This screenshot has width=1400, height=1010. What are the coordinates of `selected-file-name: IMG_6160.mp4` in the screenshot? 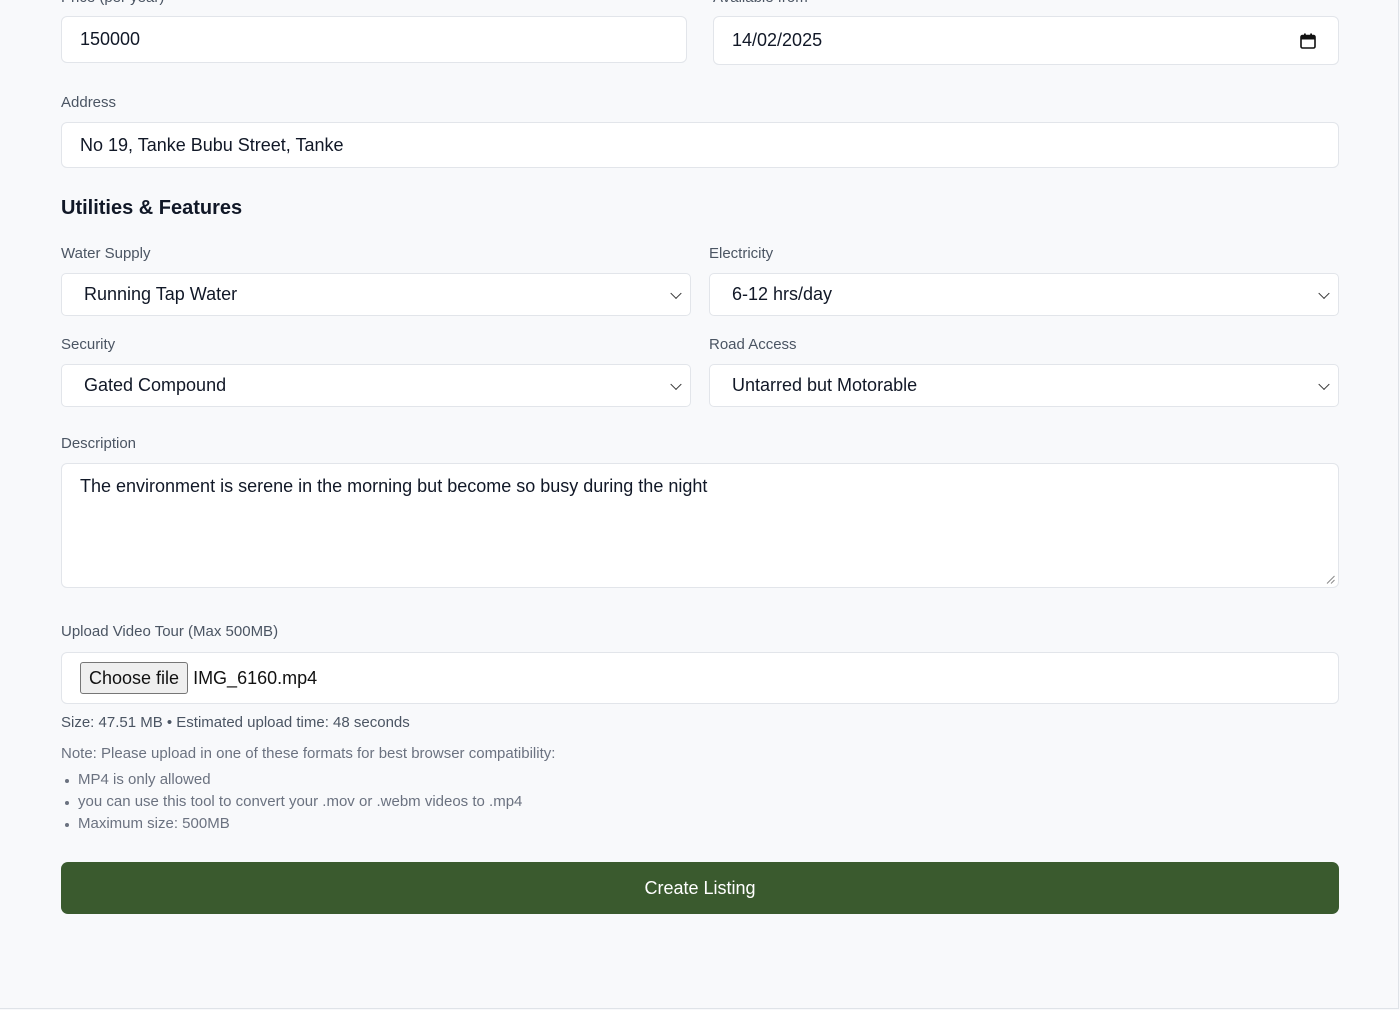 It's located at (255, 677).